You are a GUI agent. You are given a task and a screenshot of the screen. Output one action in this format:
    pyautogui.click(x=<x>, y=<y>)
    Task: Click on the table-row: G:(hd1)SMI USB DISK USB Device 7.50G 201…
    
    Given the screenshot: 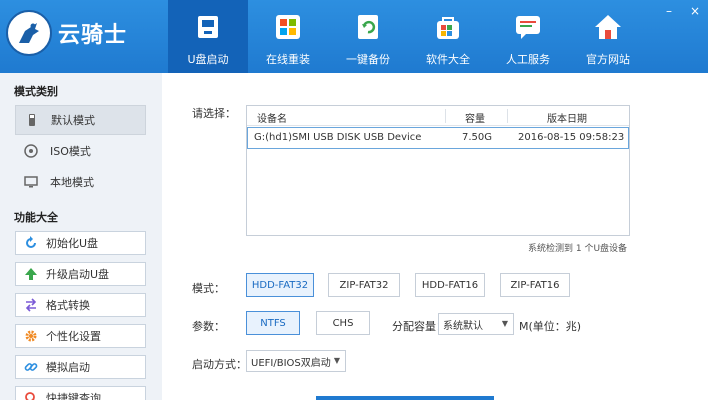 What is the action you would take?
    pyautogui.click(x=438, y=138)
    